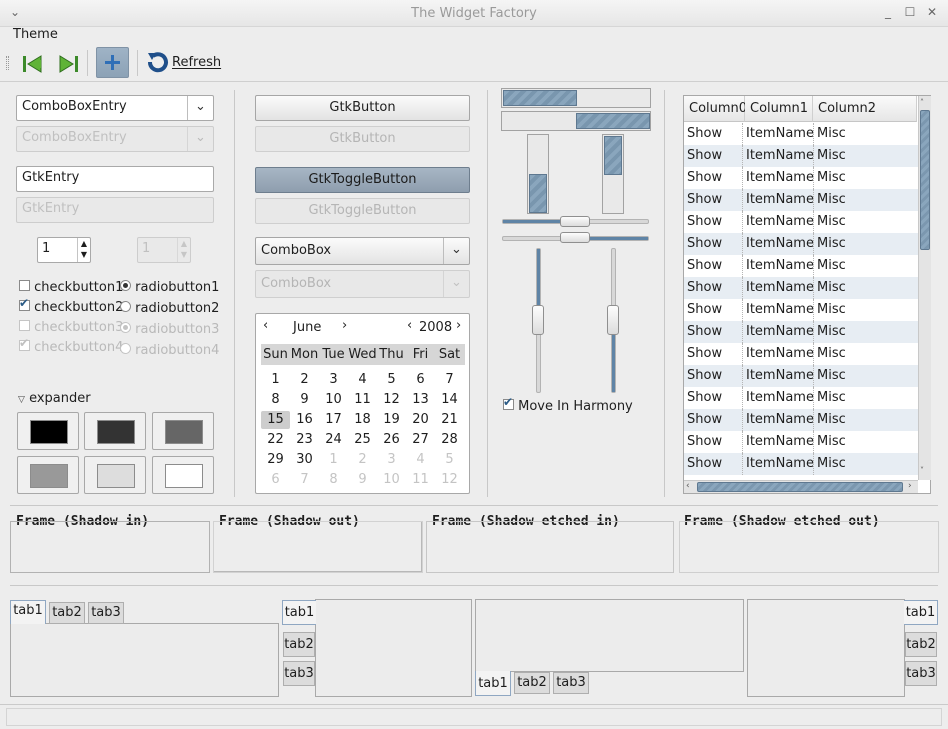  What do you see at coordinates (865, 109) in the screenshot?
I see `column-header-2: Column2` at bounding box center [865, 109].